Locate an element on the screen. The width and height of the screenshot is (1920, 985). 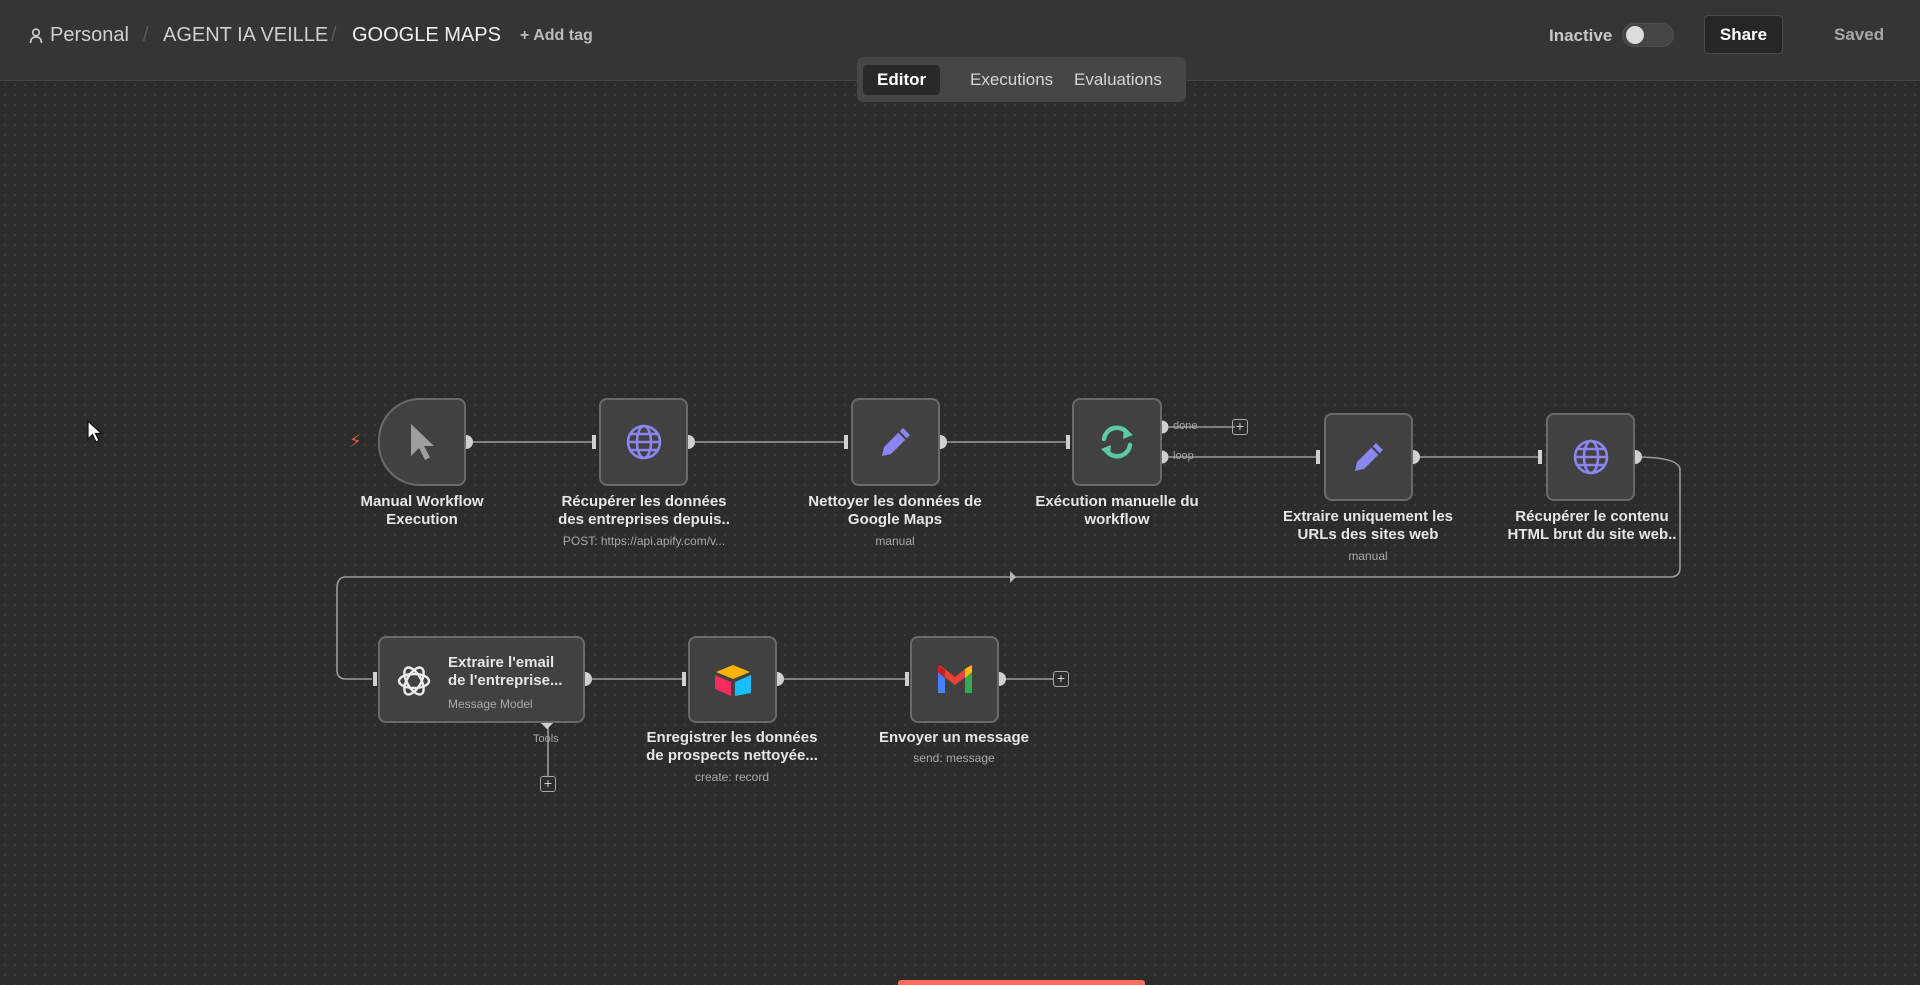
loop-icon is located at coordinates (1117, 442).